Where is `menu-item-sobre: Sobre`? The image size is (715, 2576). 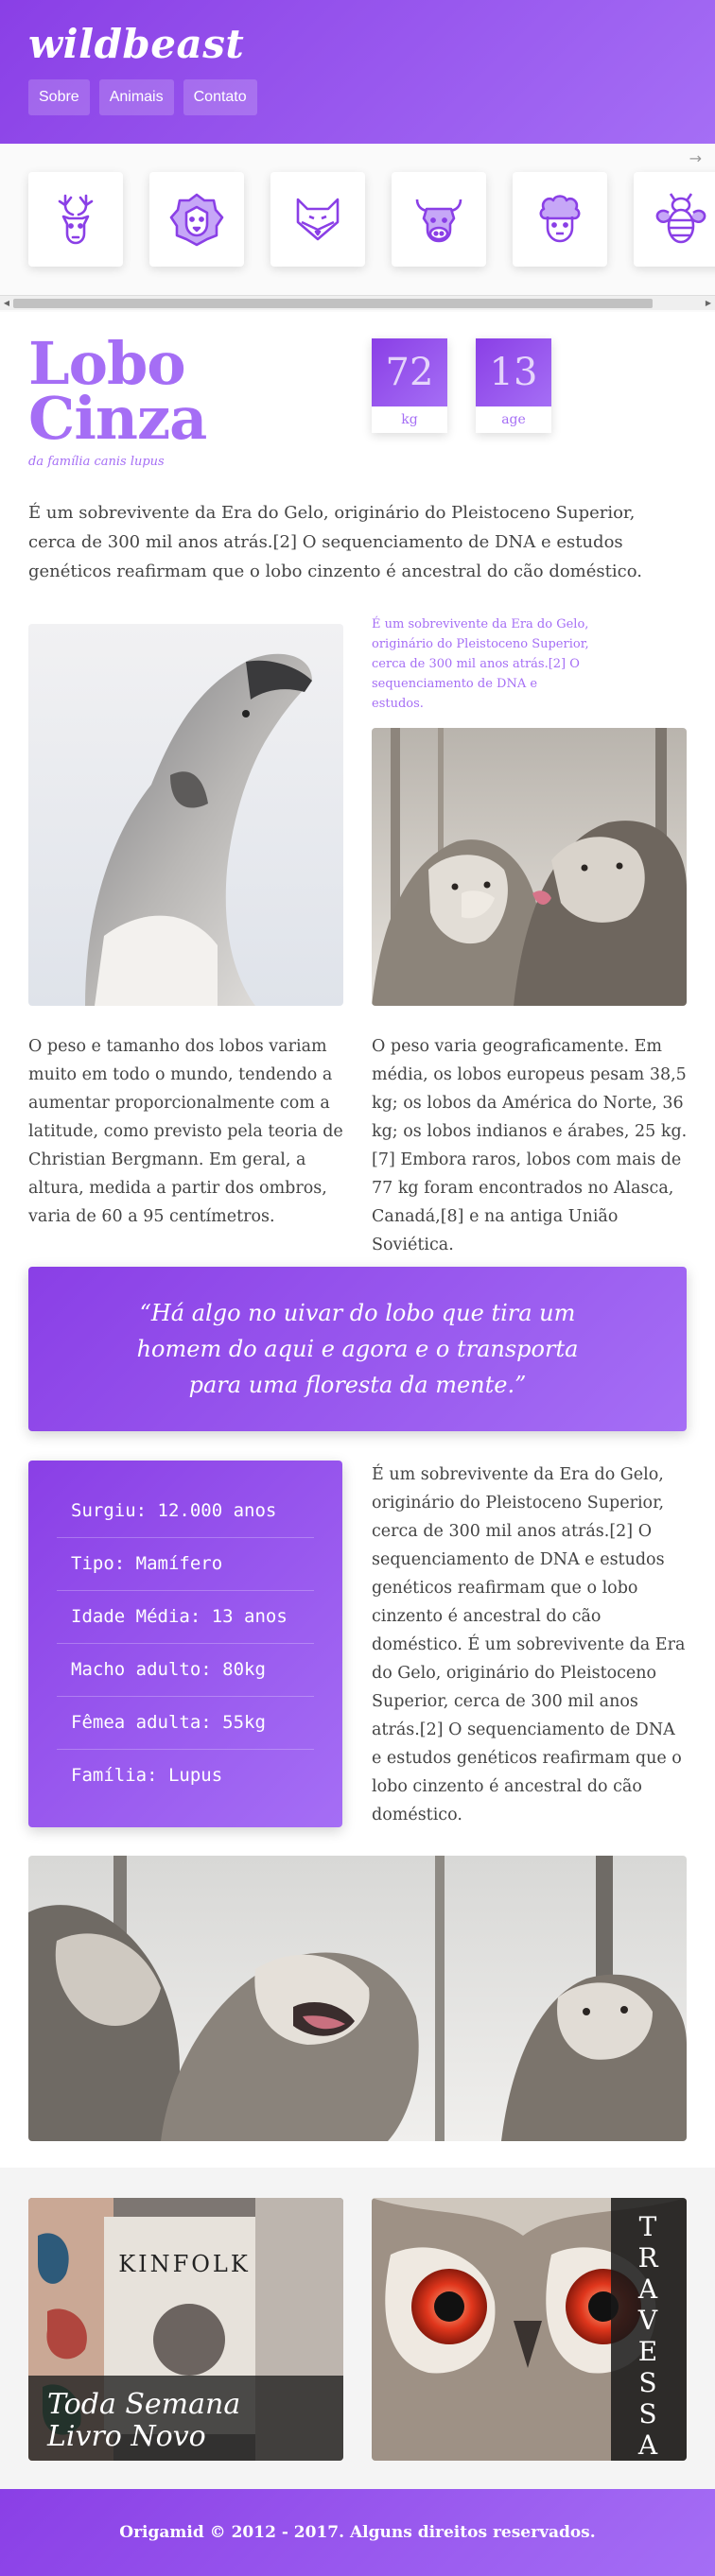
menu-item-sobre: Sobre is located at coordinates (59, 97).